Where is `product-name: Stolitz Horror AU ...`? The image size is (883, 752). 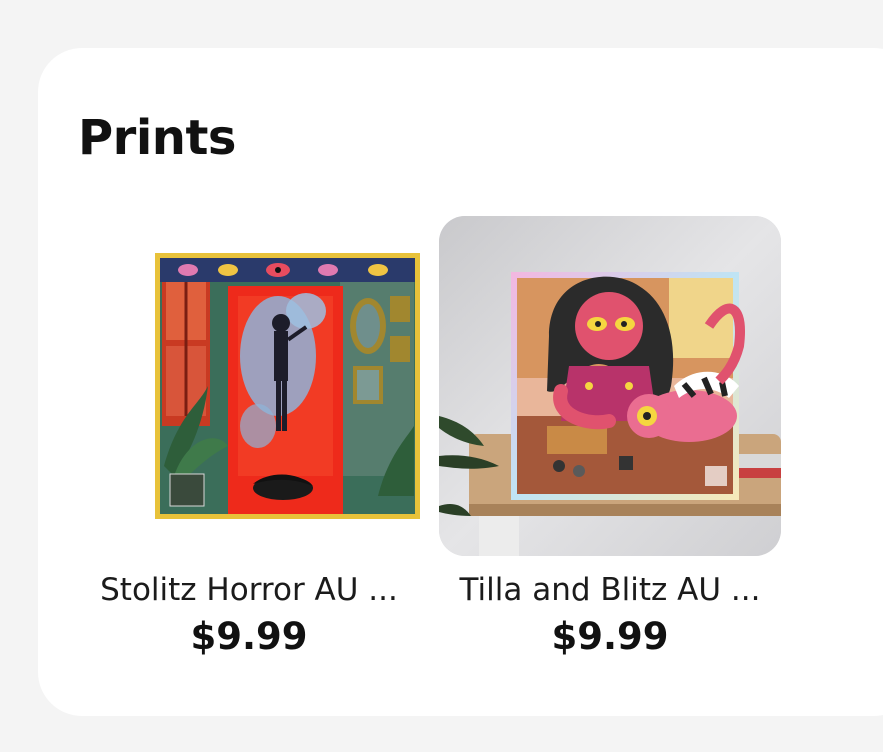 product-name: Stolitz Horror AU ... is located at coordinates (249, 590).